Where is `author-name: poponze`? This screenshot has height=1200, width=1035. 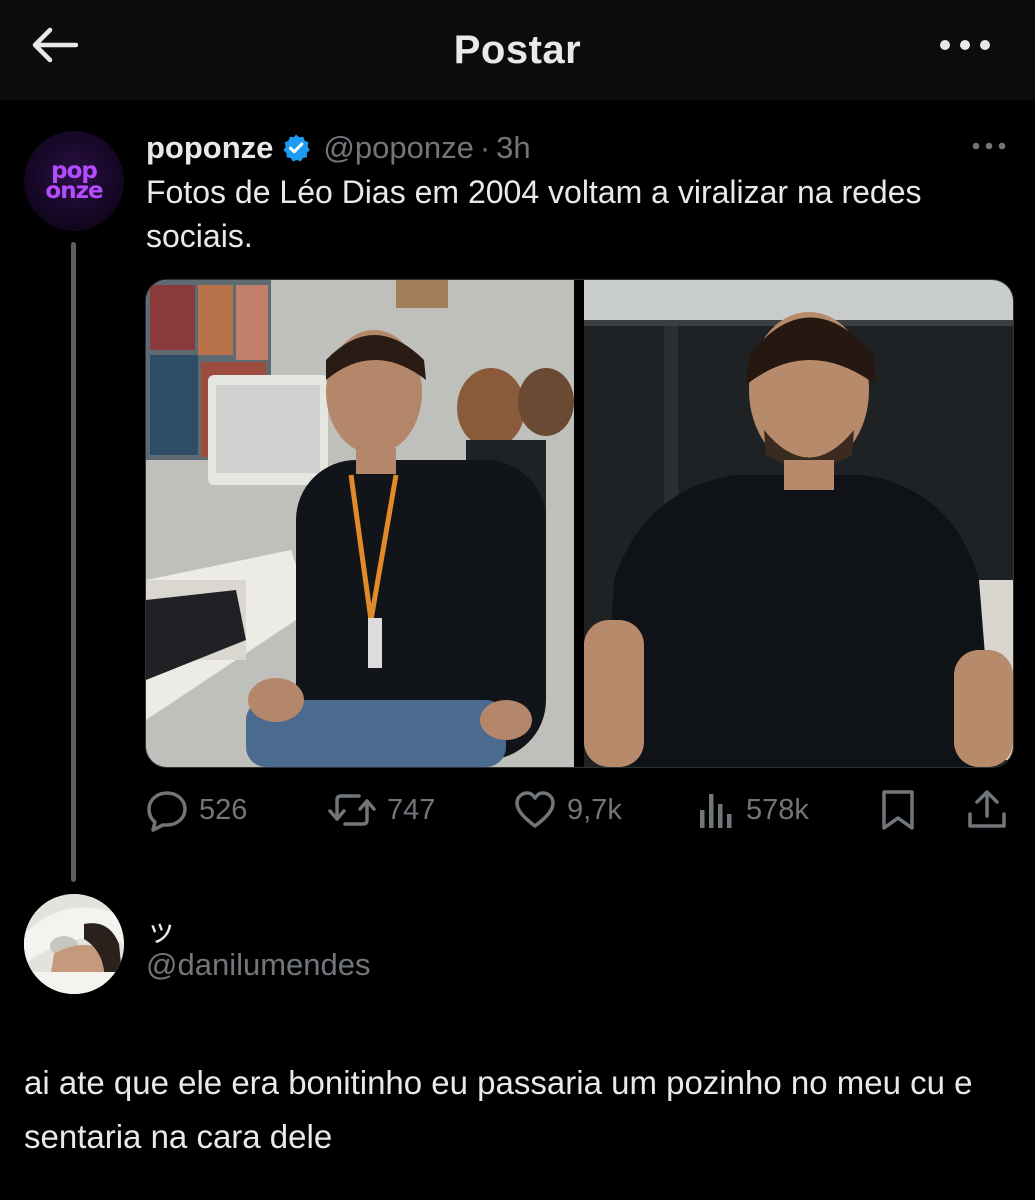 author-name: poponze is located at coordinates (209, 148).